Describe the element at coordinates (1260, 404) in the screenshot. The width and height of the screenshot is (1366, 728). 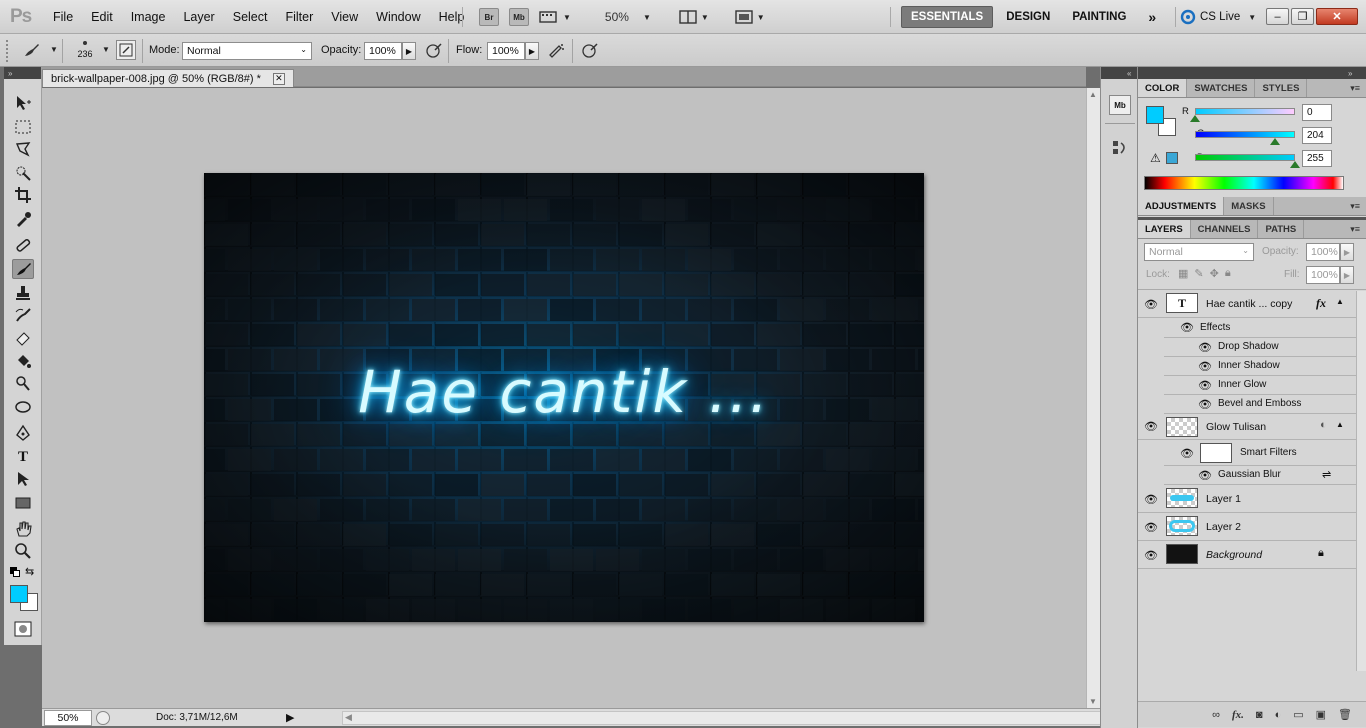
I see `effect-row-bevel-emboss: 👁︎ Bevel and Emboss` at that location.